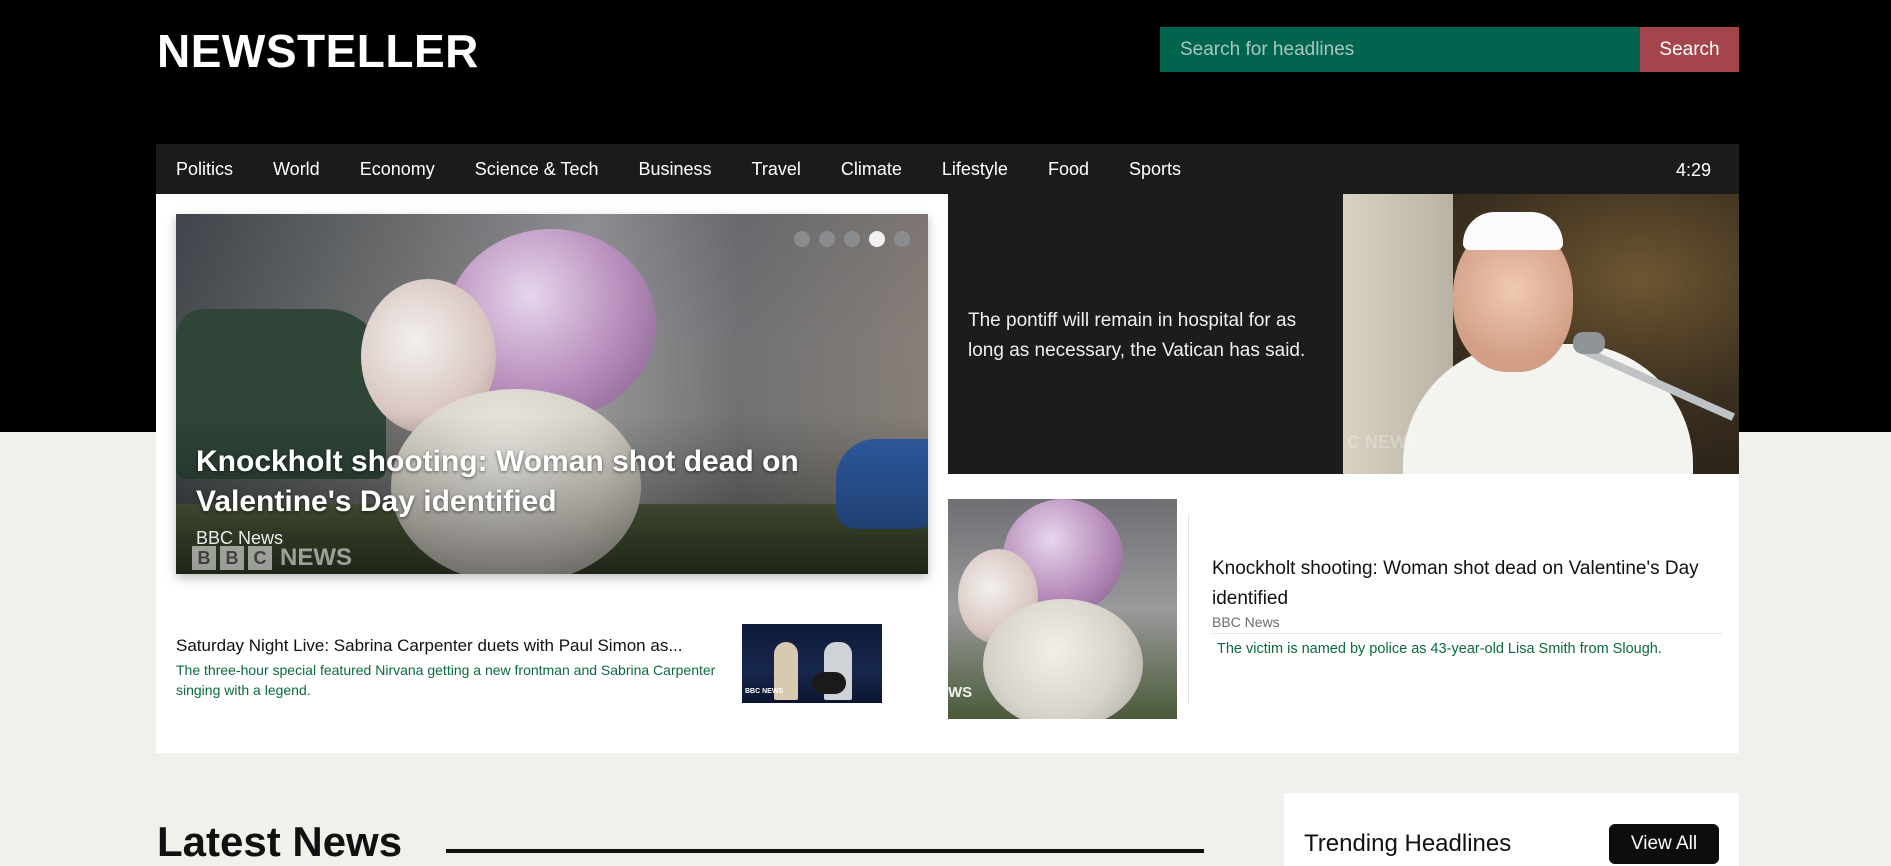  What do you see at coordinates (1155, 169) in the screenshot?
I see `nav-item-sports: Sports` at bounding box center [1155, 169].